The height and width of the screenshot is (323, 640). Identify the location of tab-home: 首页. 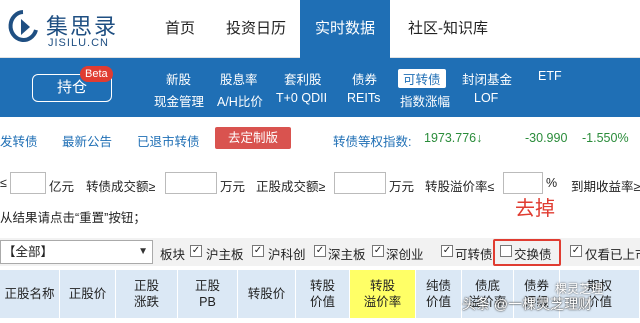
(180, 29).